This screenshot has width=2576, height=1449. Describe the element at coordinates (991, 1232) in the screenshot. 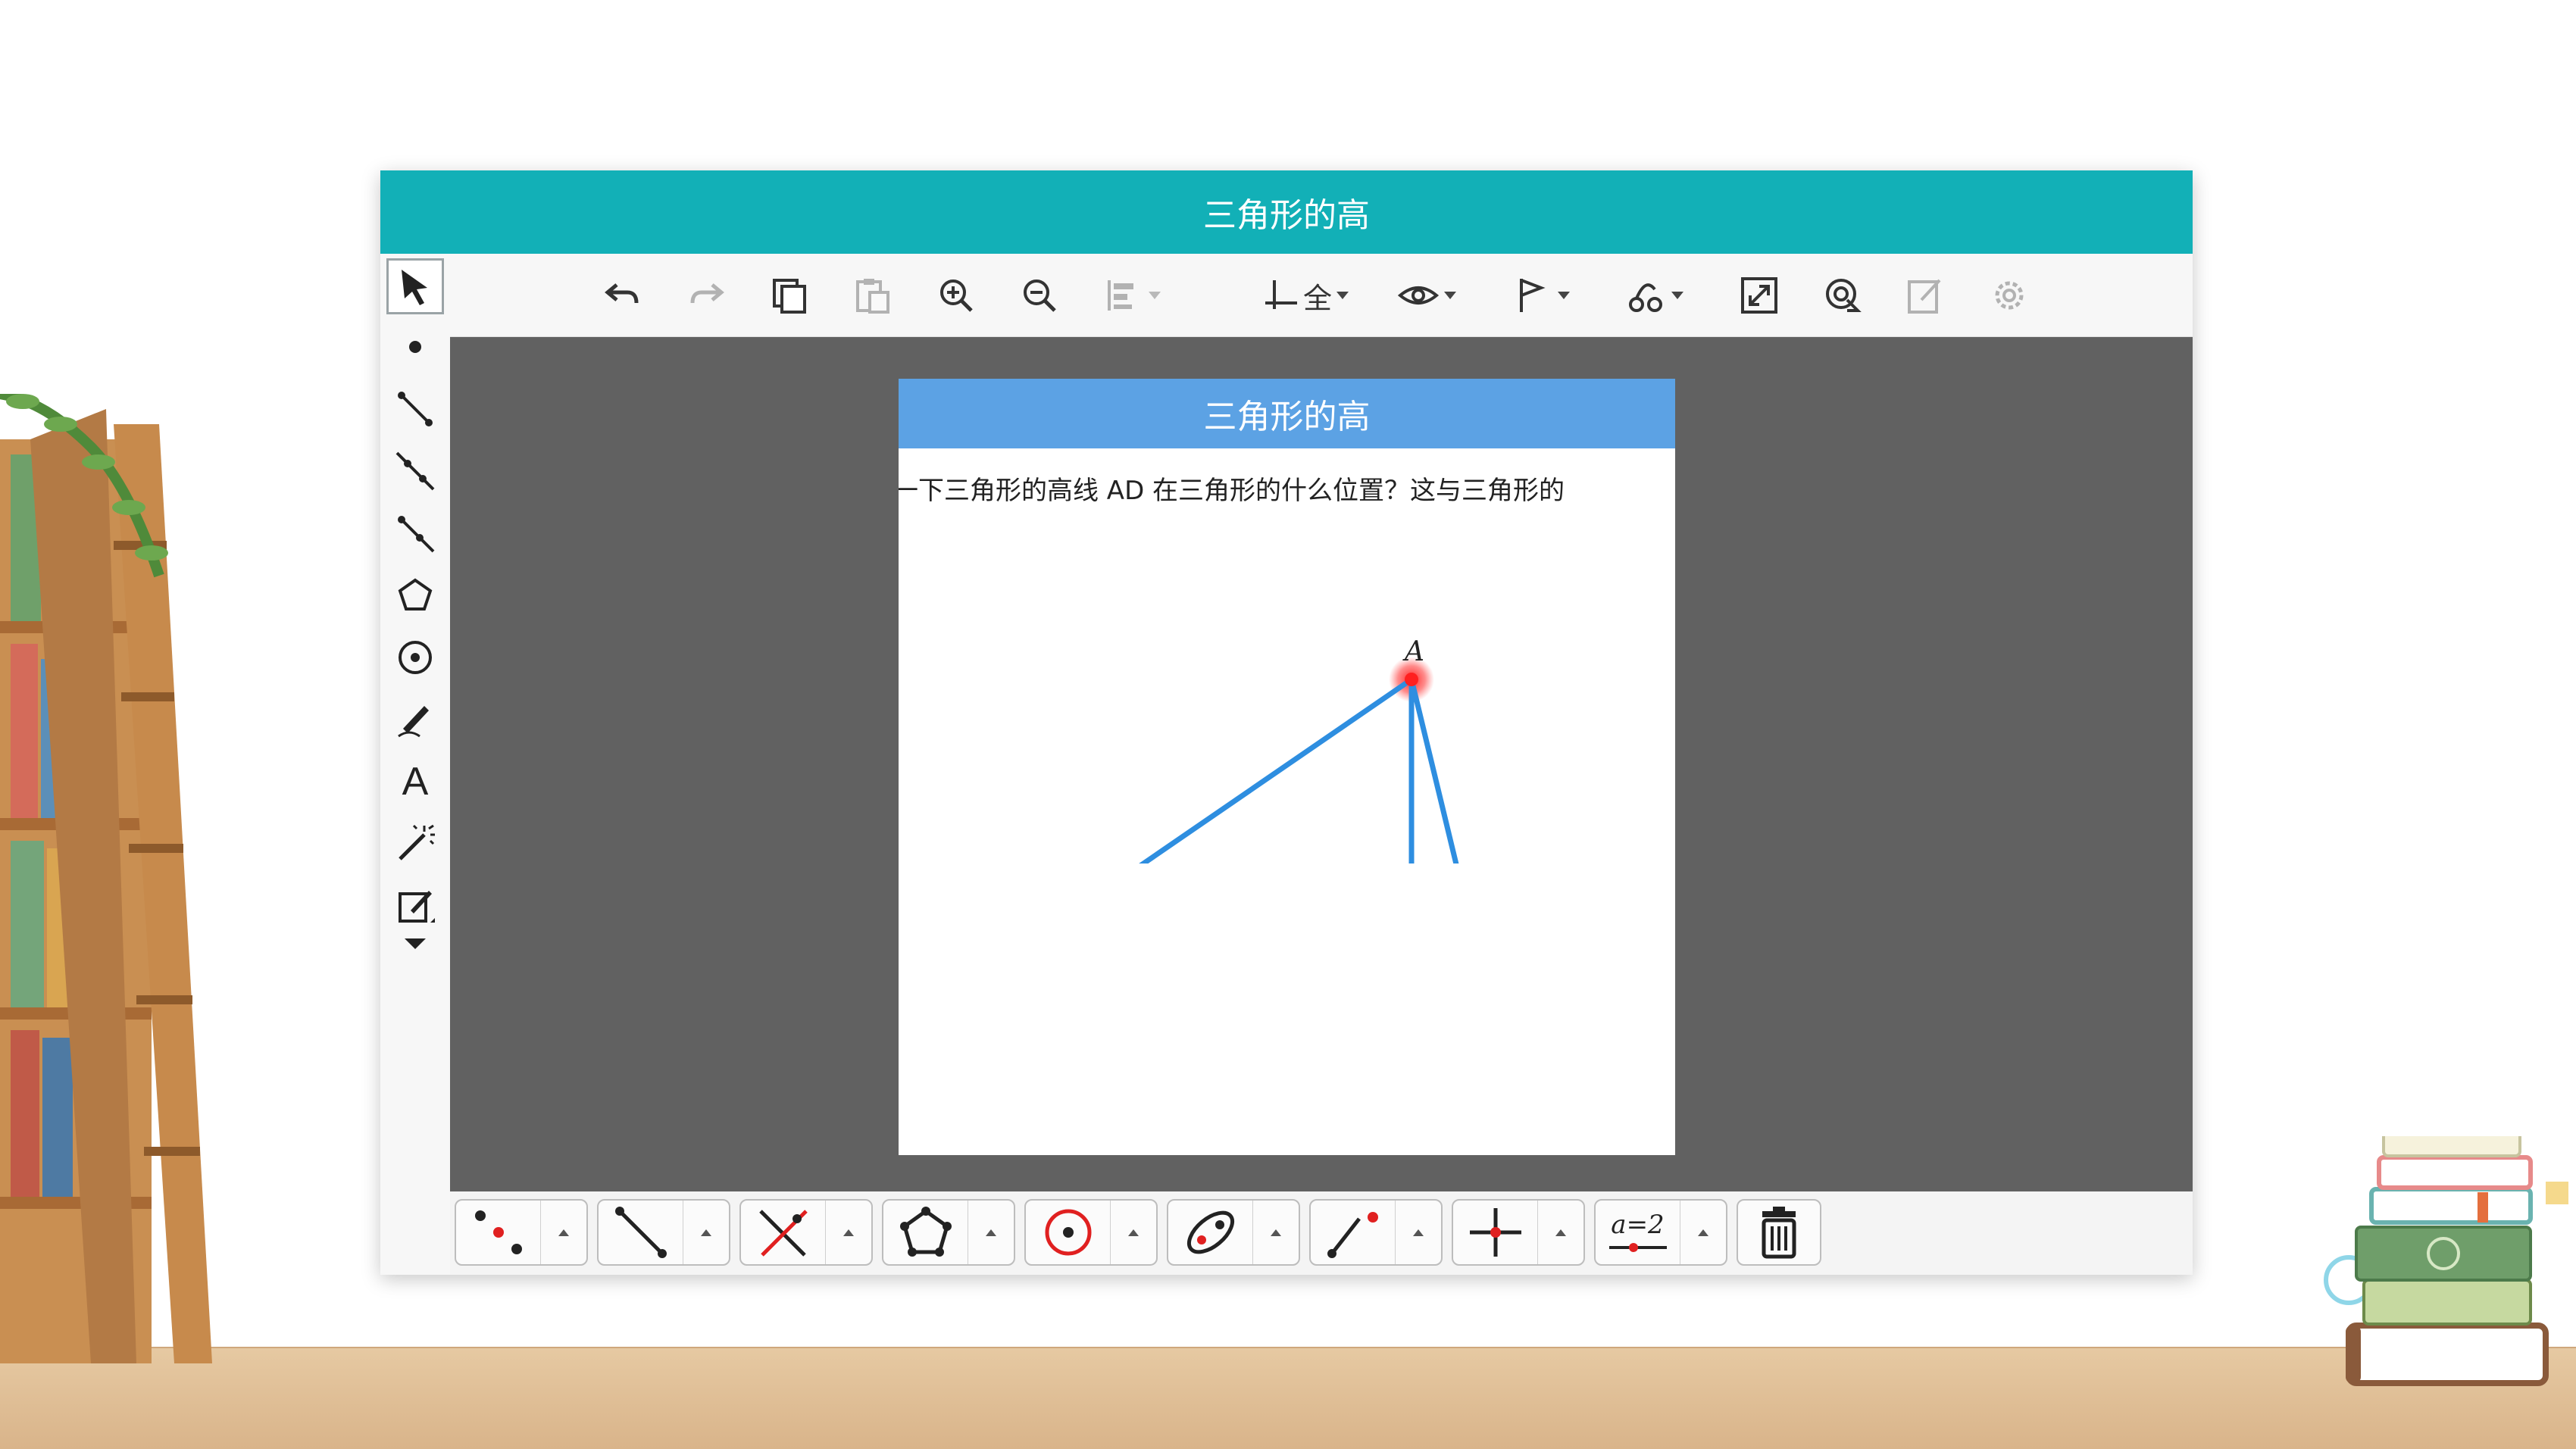

I see `polygon-tool-expand` at that location.